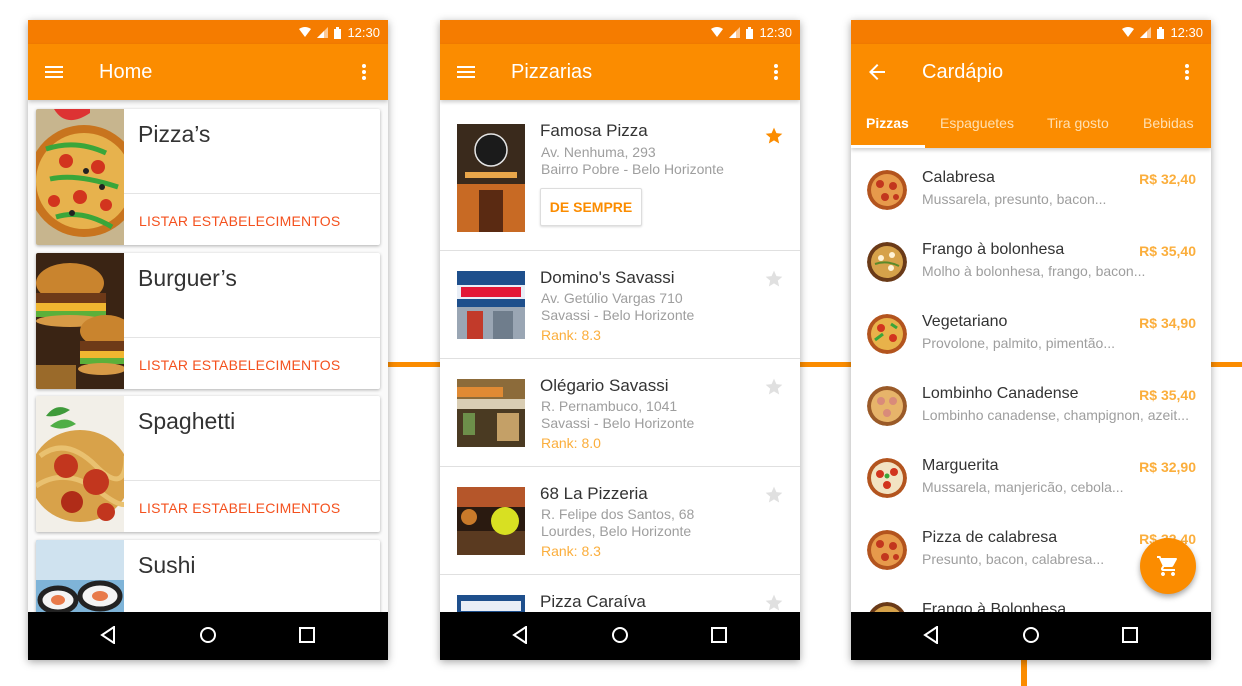 The height and width of the screenshot is (686, 1242). What do you see at coordinates (1167, 467) in the screenshot?
I see `item-price: R$ 32,90` at bounding box center [1167, 467].